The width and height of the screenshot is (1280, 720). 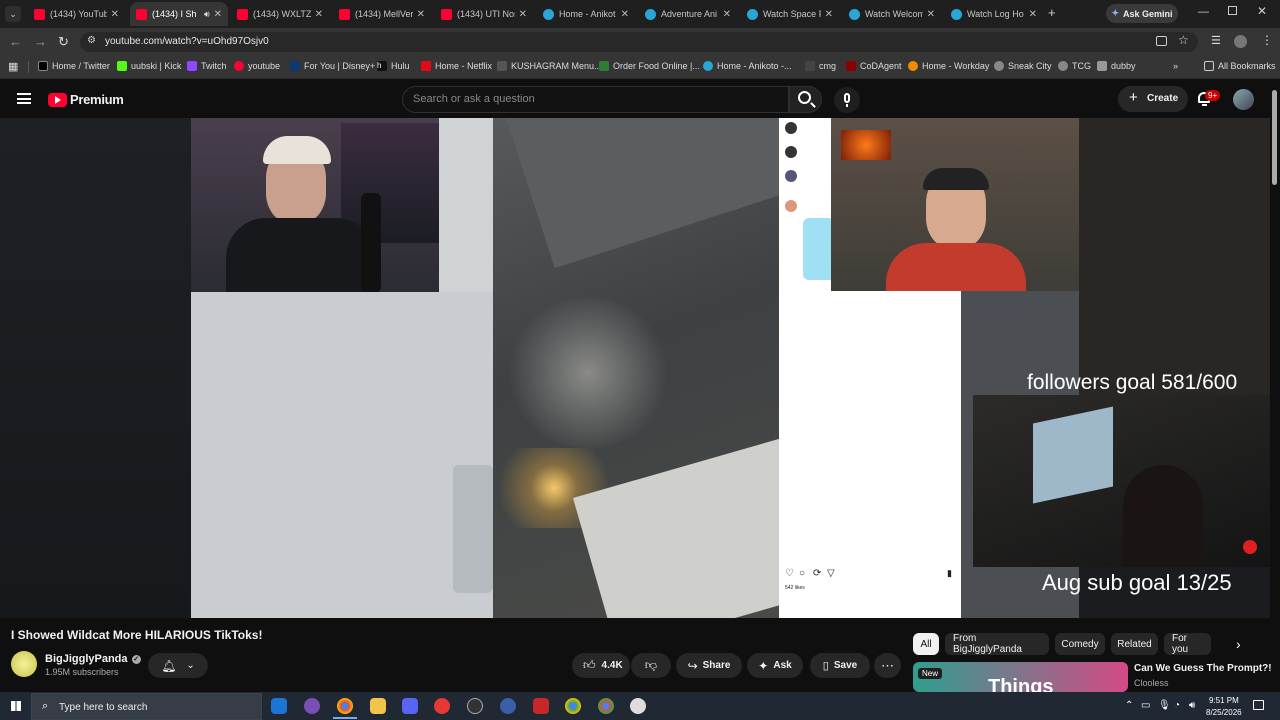 I want to click on subscribed-bell-button: 🔔︎ ⌄, so click(x=178, y=665).